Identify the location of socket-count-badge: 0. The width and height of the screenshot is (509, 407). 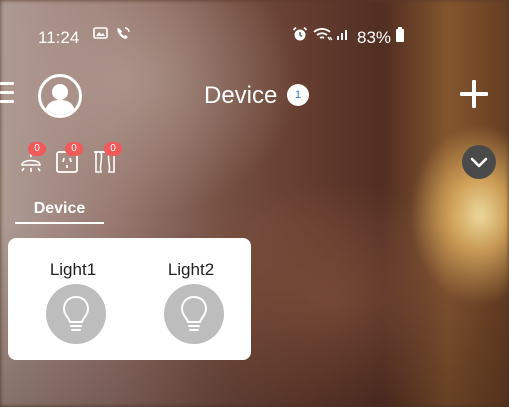
(74, 149).